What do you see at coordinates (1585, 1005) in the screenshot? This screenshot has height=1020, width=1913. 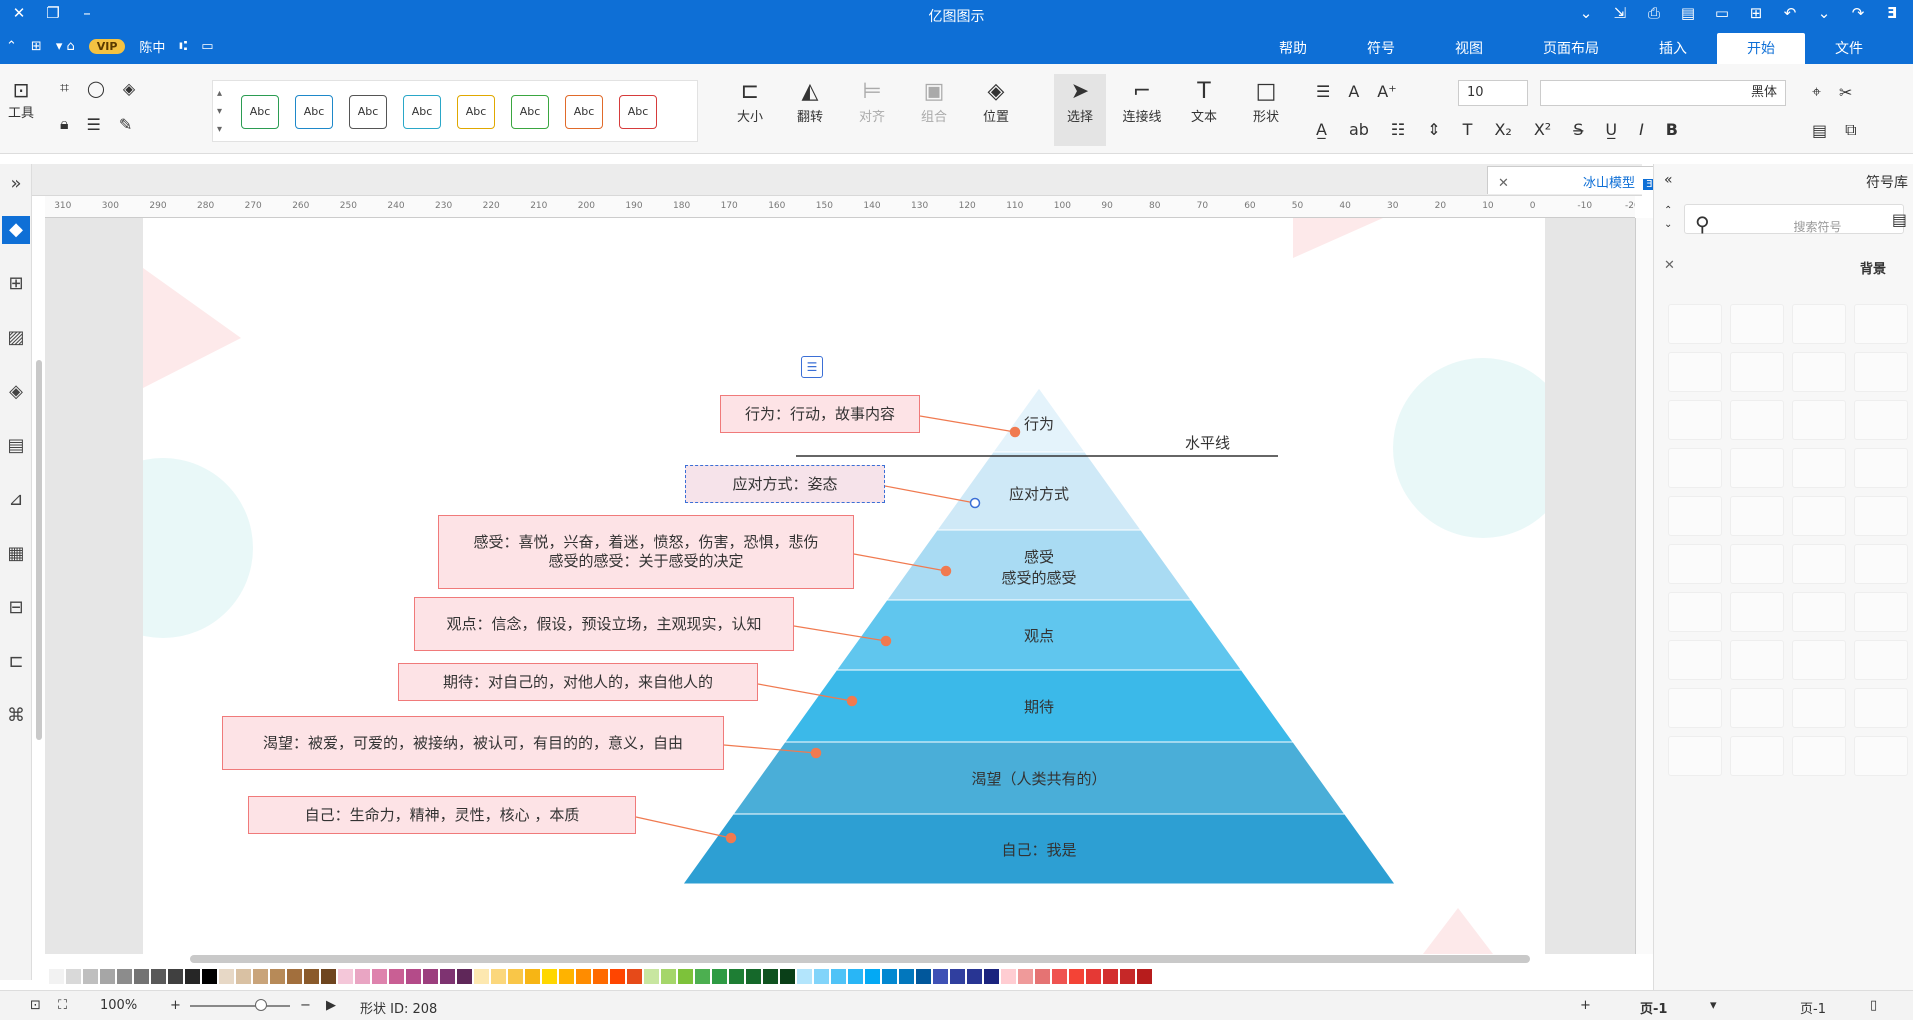 I see `add-page-icon: +` at bounding box center [1585, 1005].